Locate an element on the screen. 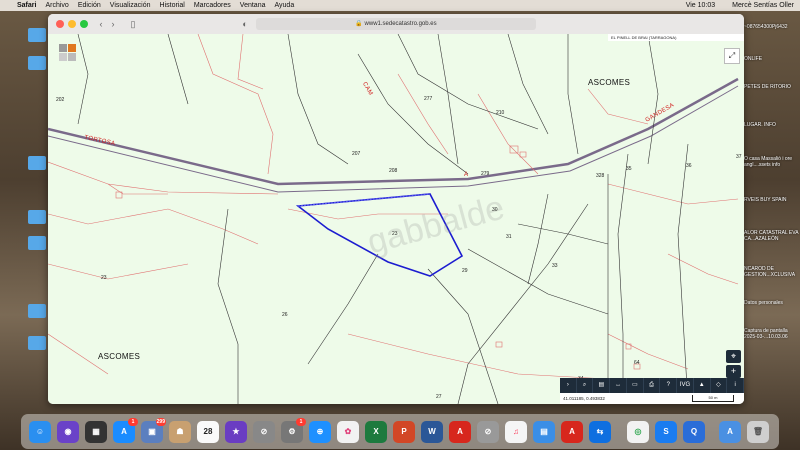  minimize-window-icon is located at coordinates (72, 24).